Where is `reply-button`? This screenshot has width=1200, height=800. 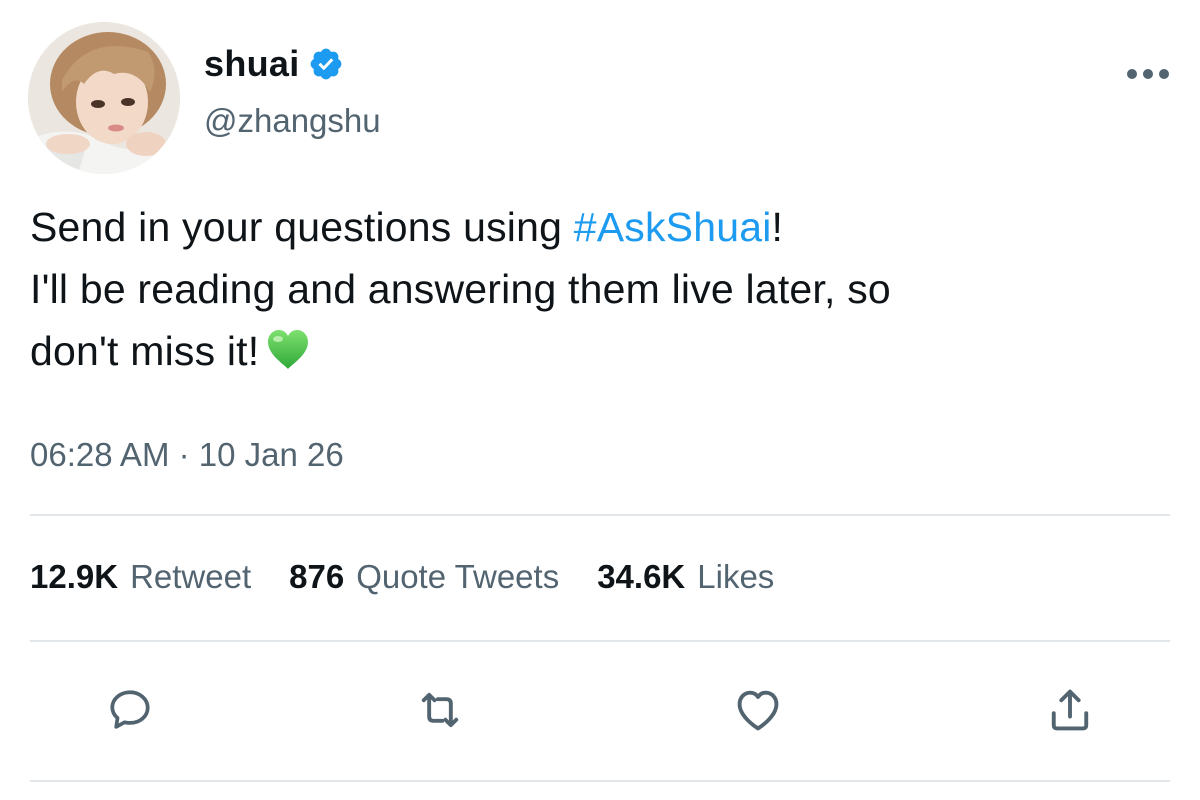
reply-button is located at coordinates (130, 710).